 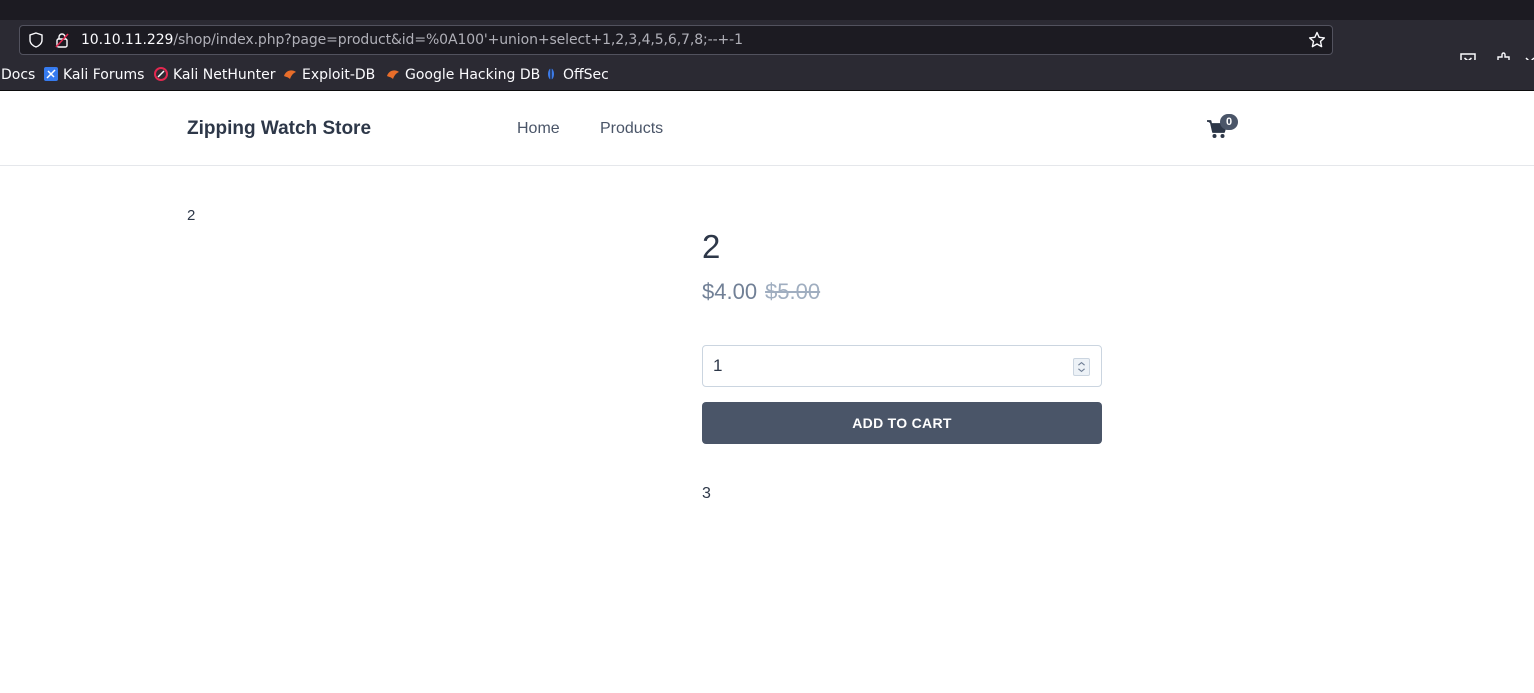 I want to click on bookmark-label: Docs, so click(x=18, y=75).